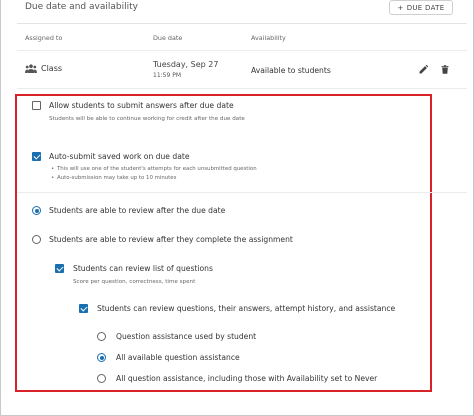  Describe the element at coordinates (36, 156) in the screenshot. I see `auto-submit-checkbox` at that location.